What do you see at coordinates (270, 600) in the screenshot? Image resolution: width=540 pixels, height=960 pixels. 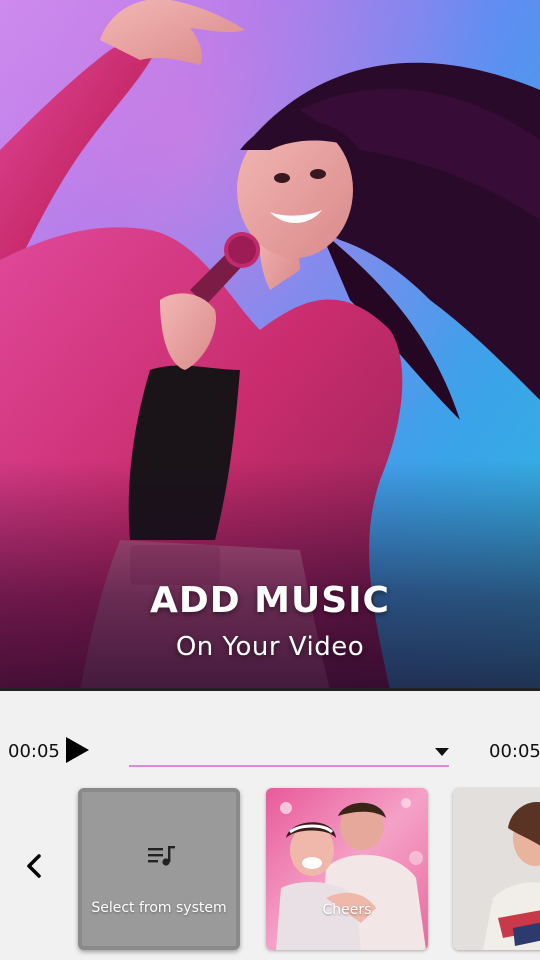 I see `hero-title: ADD MUSIC` at bounding box center [270, 600].